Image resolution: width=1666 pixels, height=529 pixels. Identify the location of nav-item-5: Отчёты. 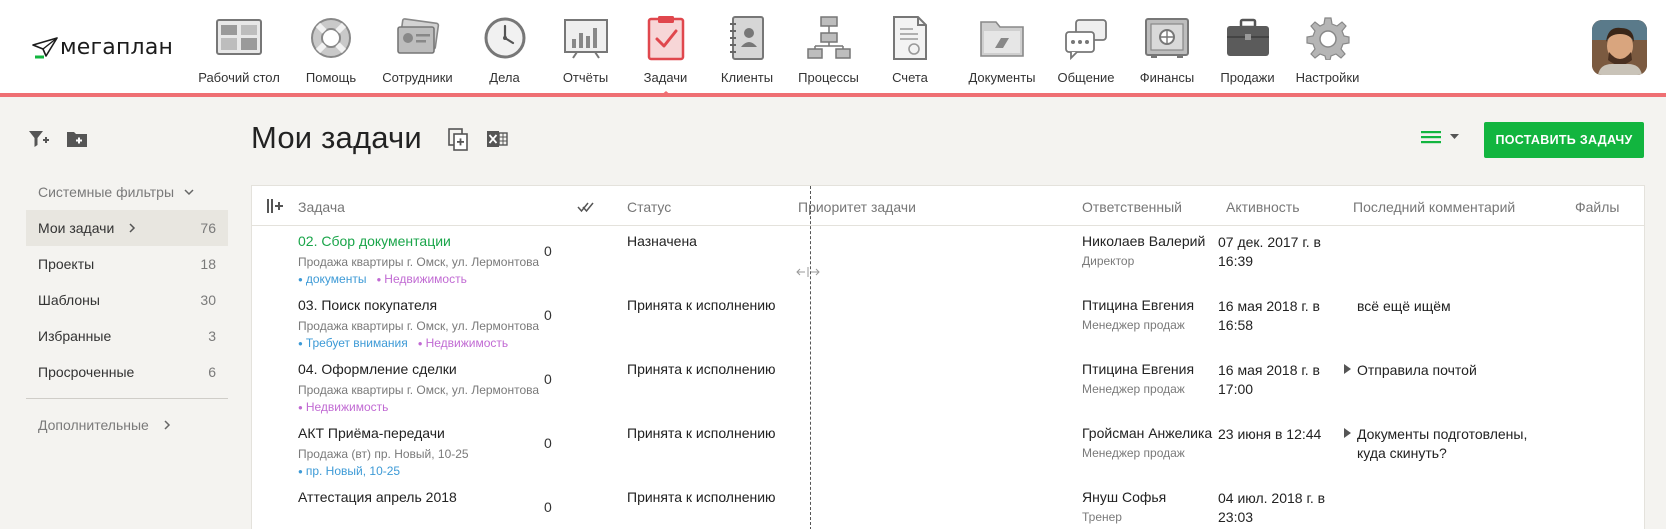
(585, 46).